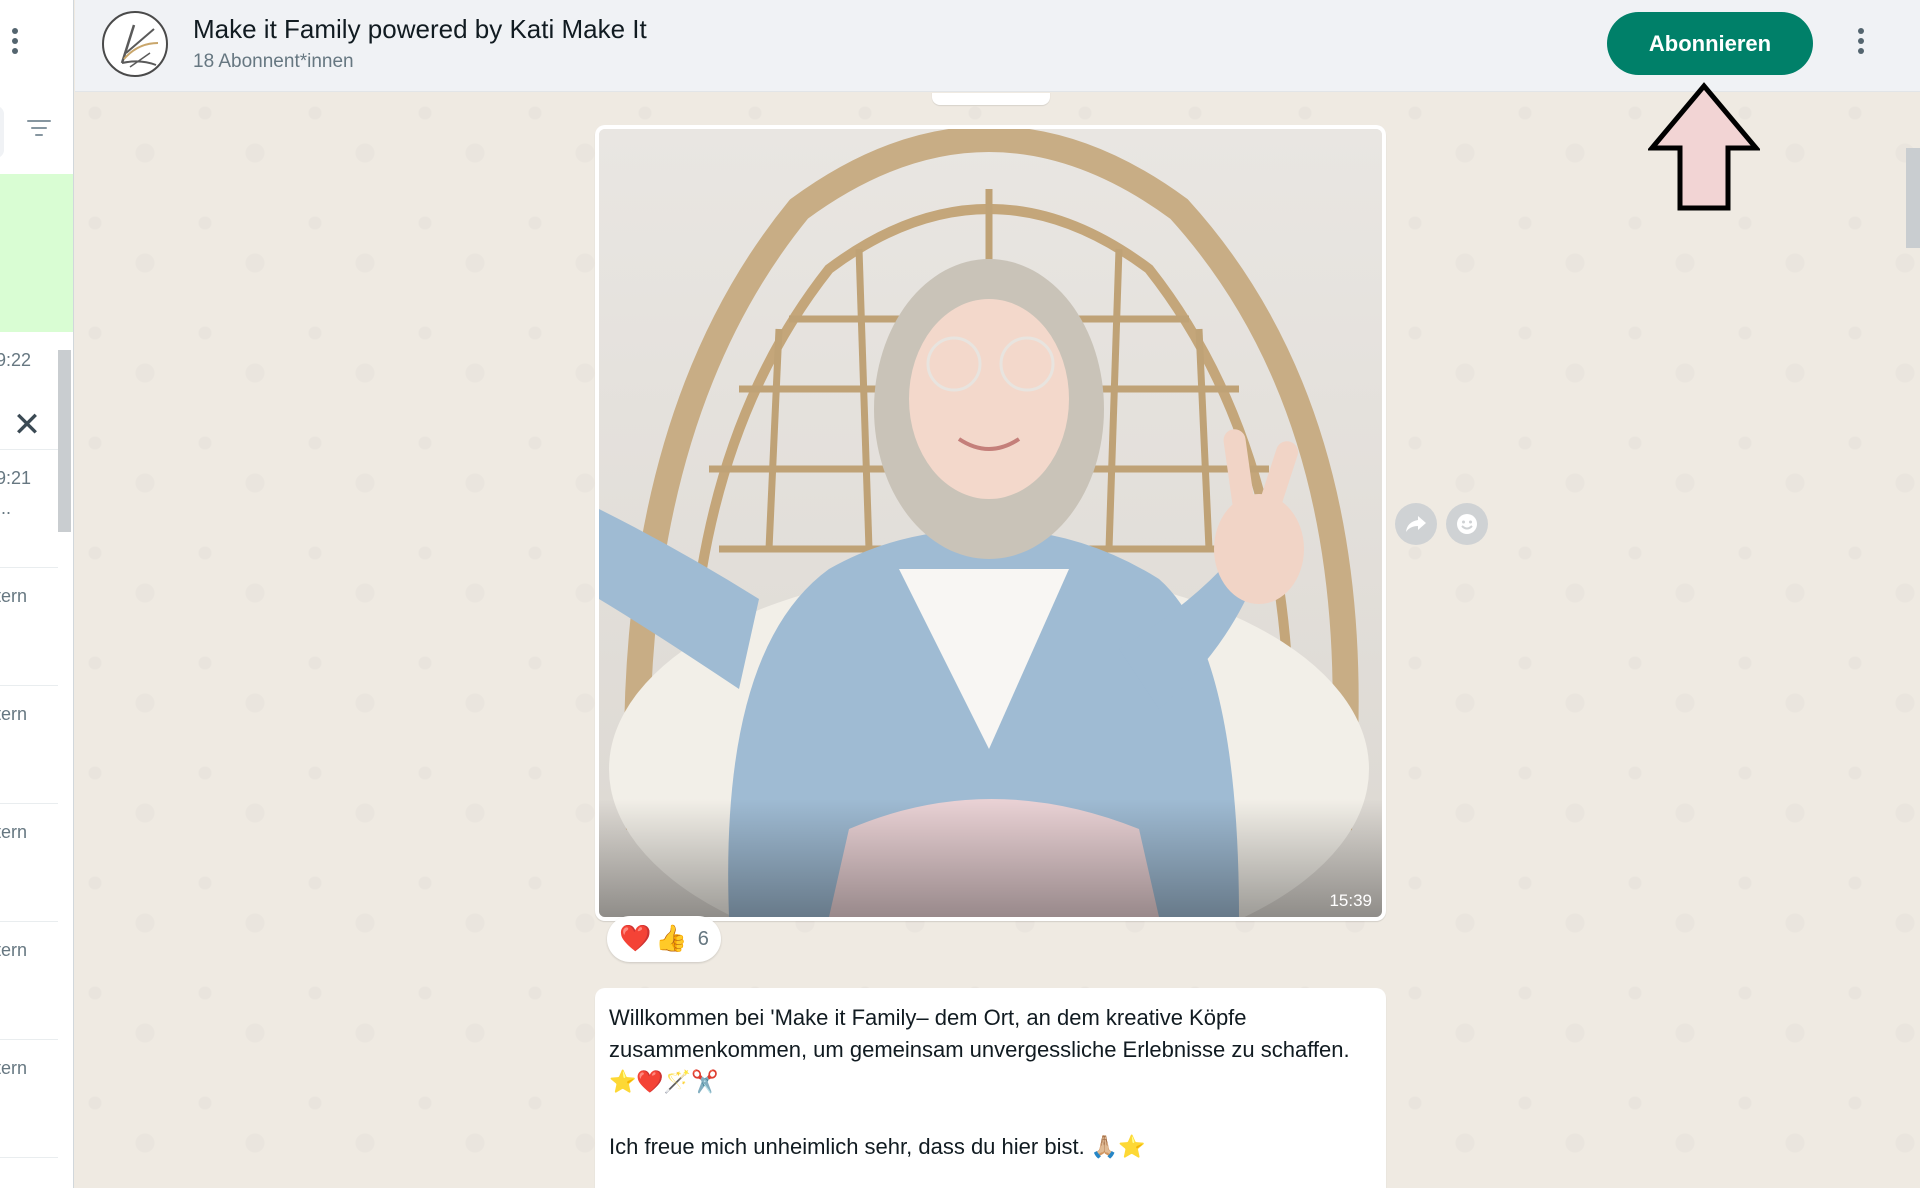 The height and width of the screenshot is (1188, 1920). I want to click on search-input, so click(2, 132).